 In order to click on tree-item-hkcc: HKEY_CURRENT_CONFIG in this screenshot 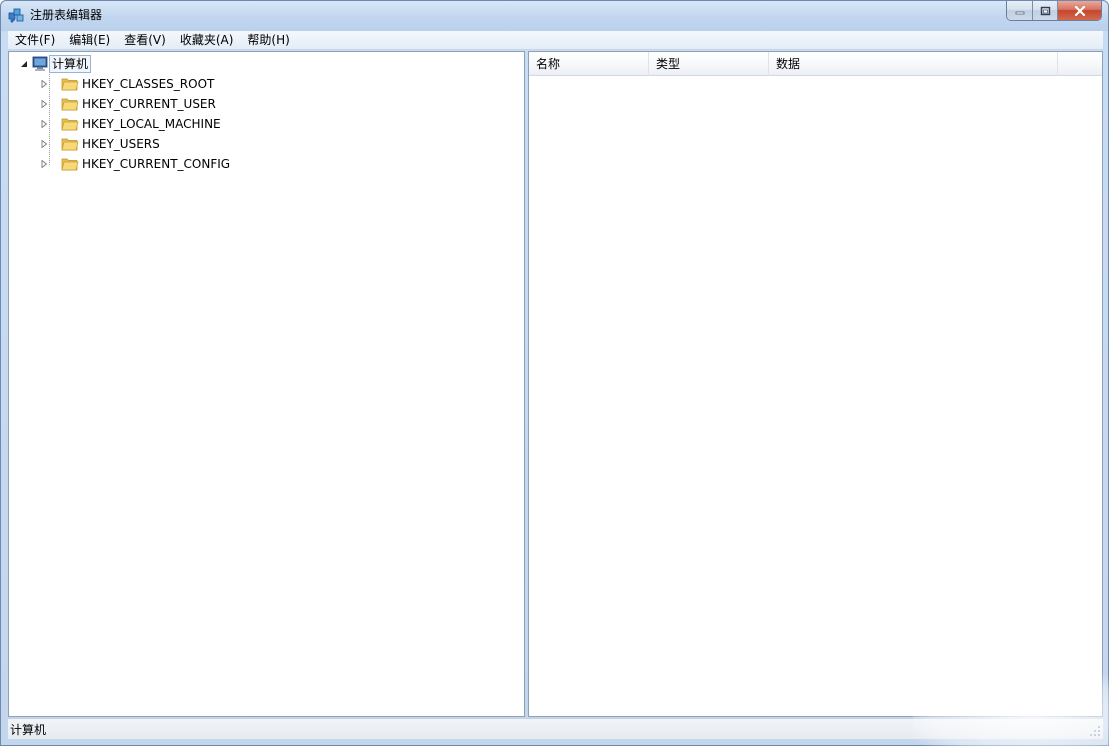, I will do `click(136, 164)`.